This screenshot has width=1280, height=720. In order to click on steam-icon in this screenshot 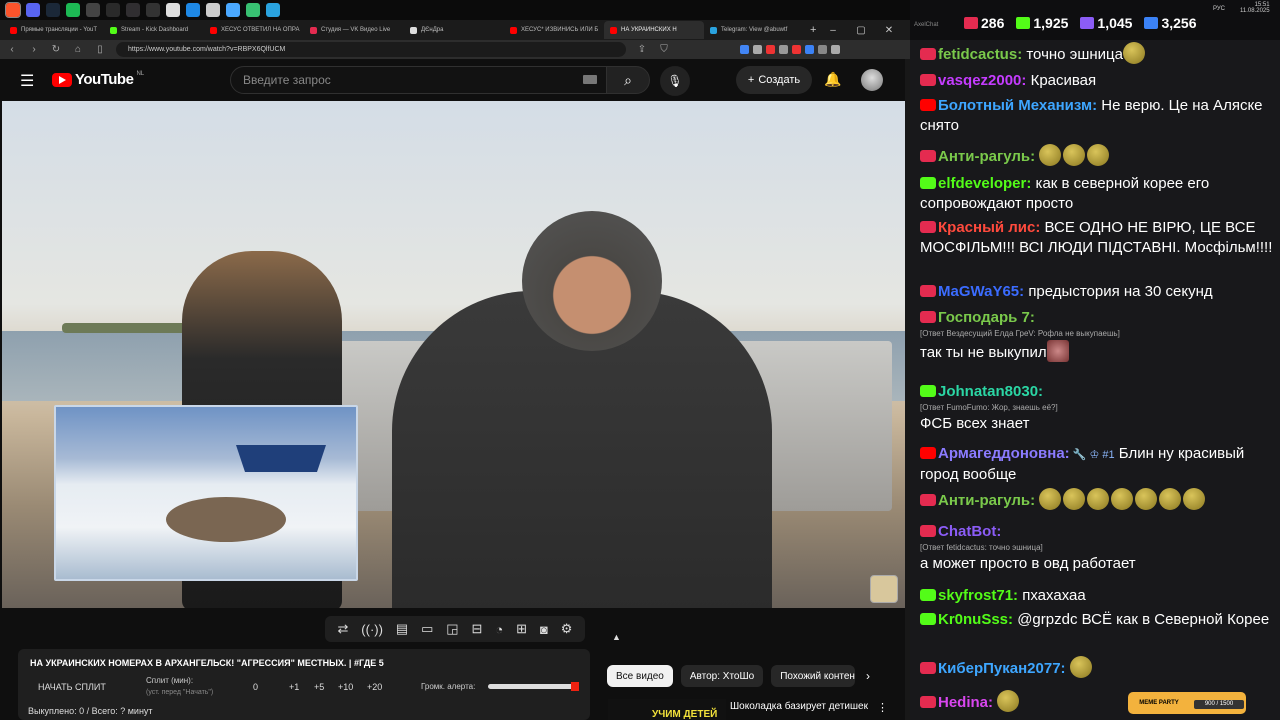, I will do `click(53, 10)`.